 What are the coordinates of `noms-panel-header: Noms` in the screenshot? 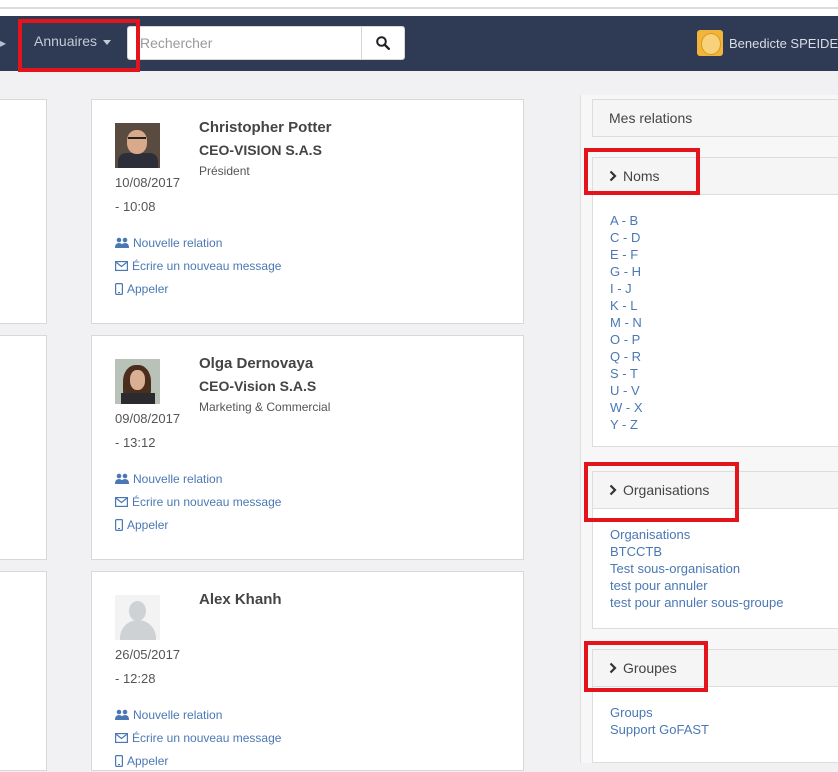 It's located at (715, 176).